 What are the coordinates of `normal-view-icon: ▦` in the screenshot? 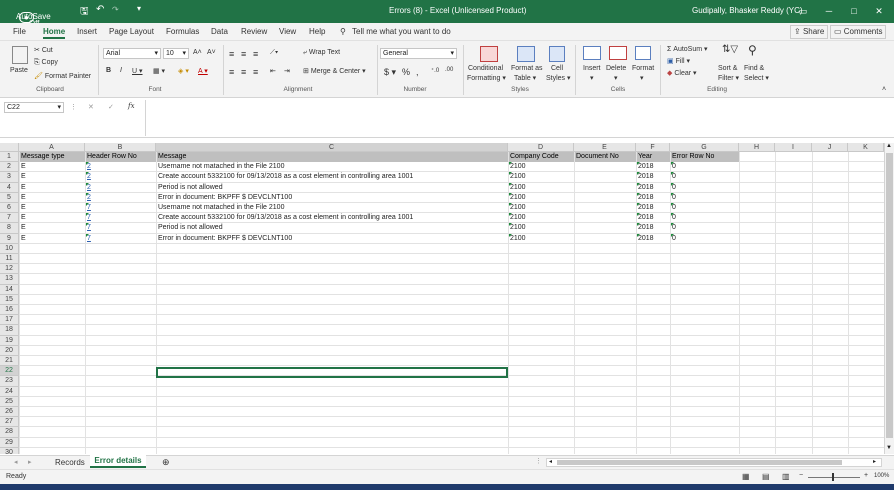 It's located at (746, 476).